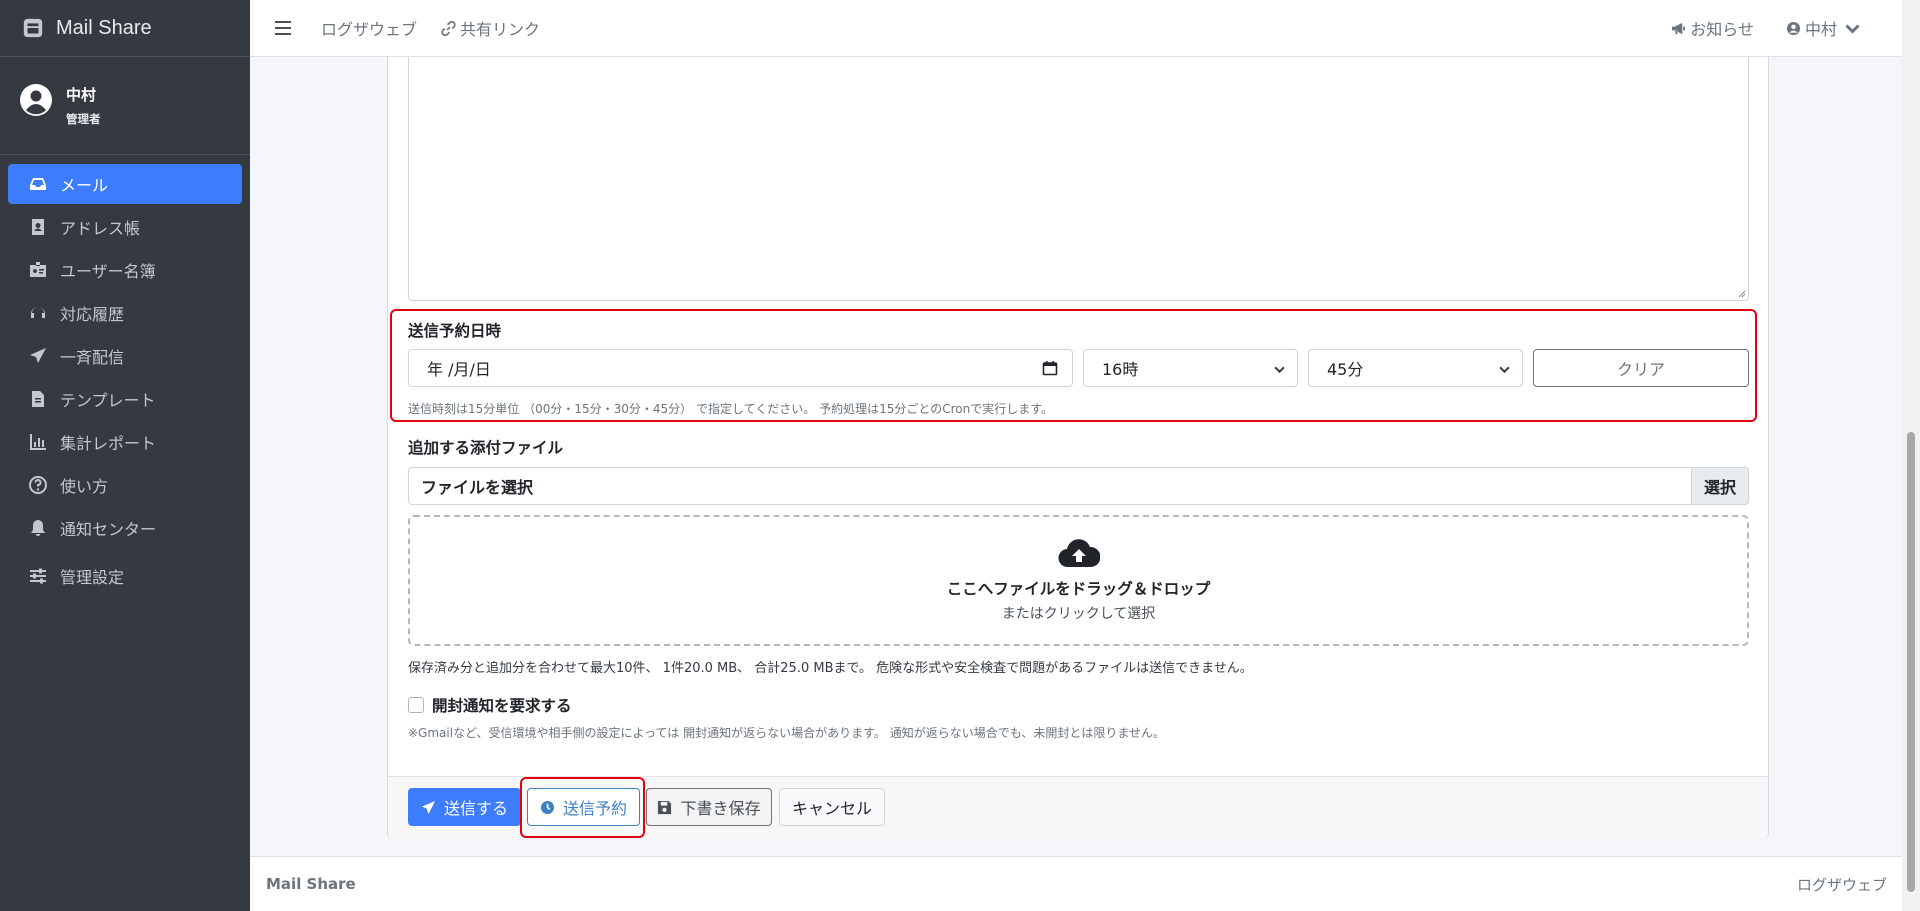 The width and height of the screenshot is (1920, 911). I want to click on clock-icon, so click(547, 807).